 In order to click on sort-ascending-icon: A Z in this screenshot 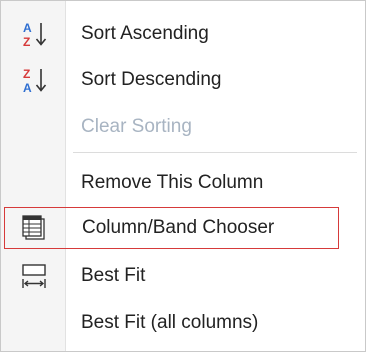, I will do `click(35, 35)`.